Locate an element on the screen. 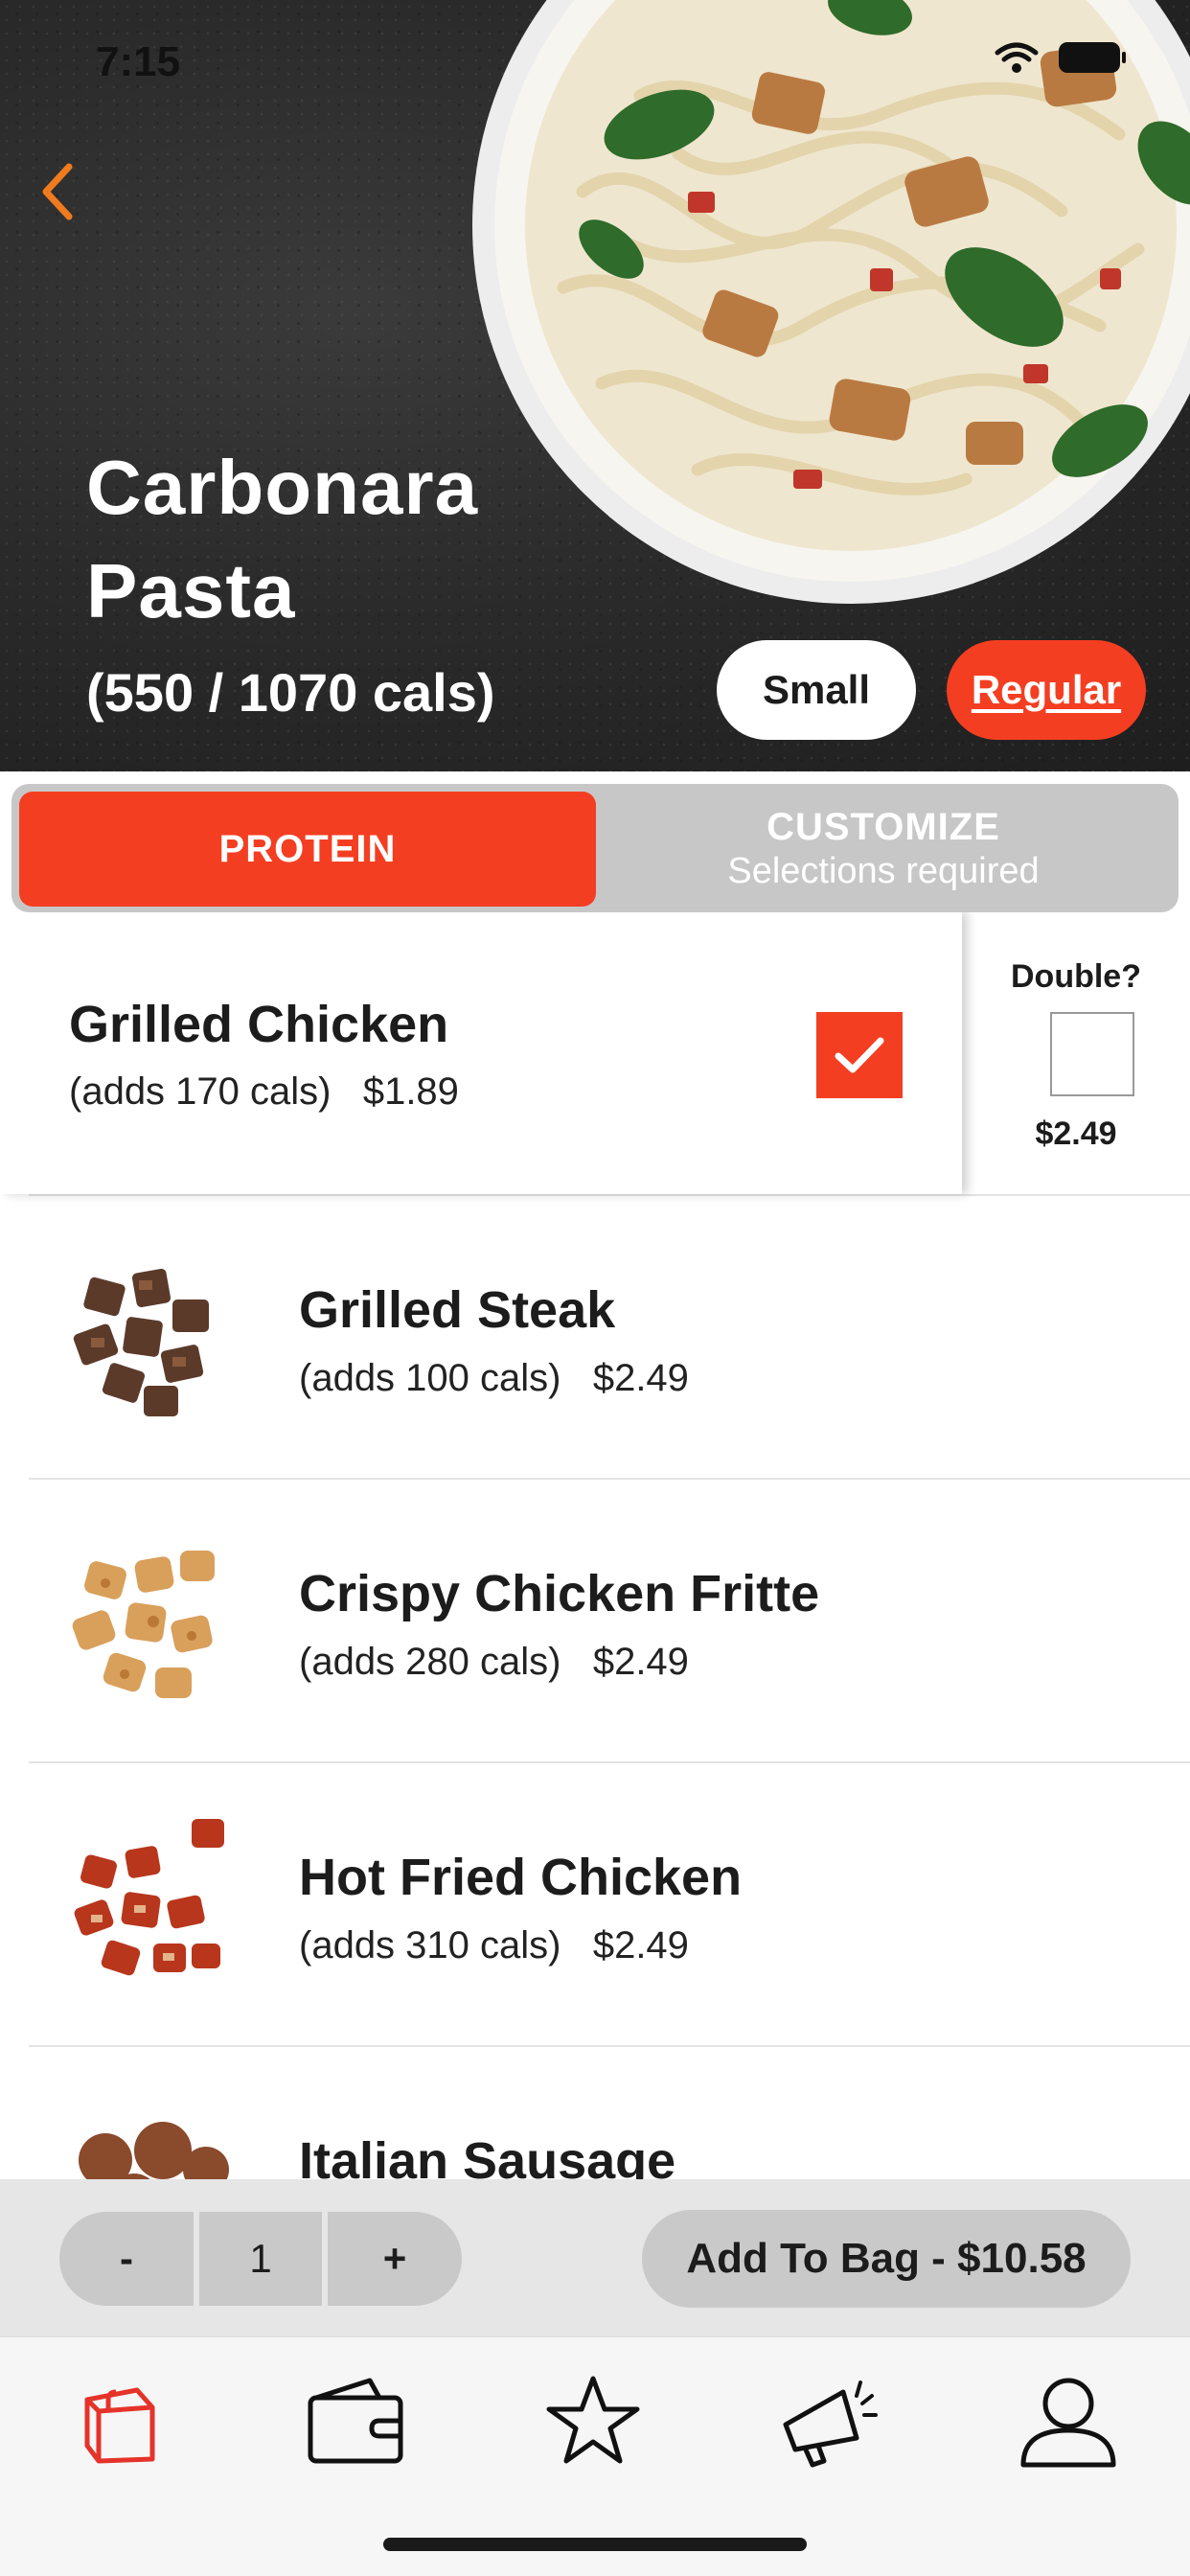 The image size is (1190, 2576). size-small-button: Small is located at coordinates (817, 690).